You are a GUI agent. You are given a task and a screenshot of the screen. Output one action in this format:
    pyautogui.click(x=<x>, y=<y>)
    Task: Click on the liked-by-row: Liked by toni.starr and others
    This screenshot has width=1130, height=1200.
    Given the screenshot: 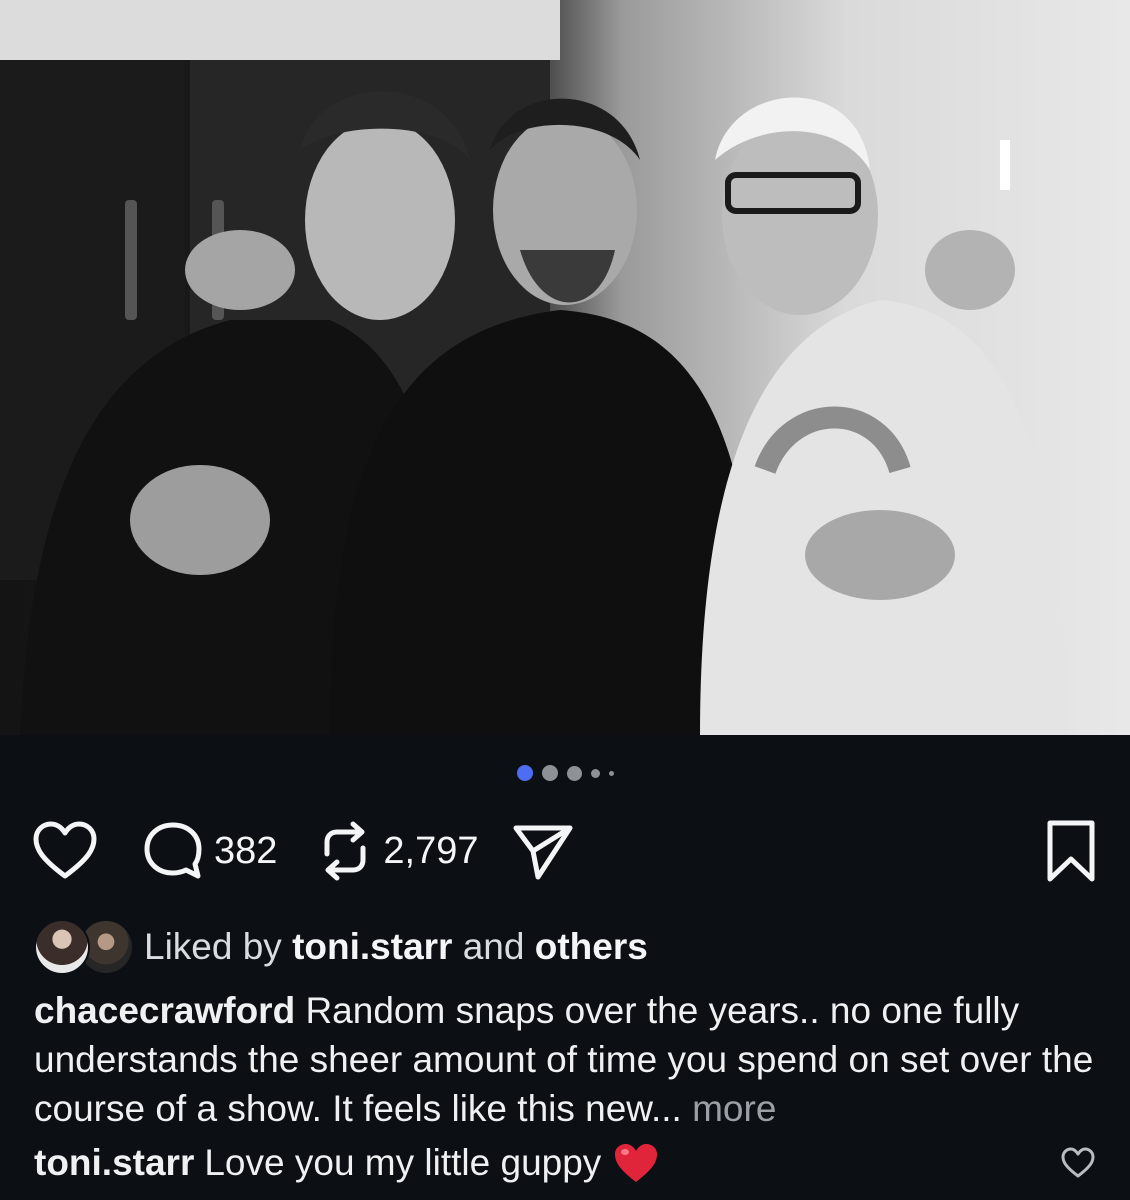 What is the action you would take?
    pyautogui.click(x=341, y=947)
    